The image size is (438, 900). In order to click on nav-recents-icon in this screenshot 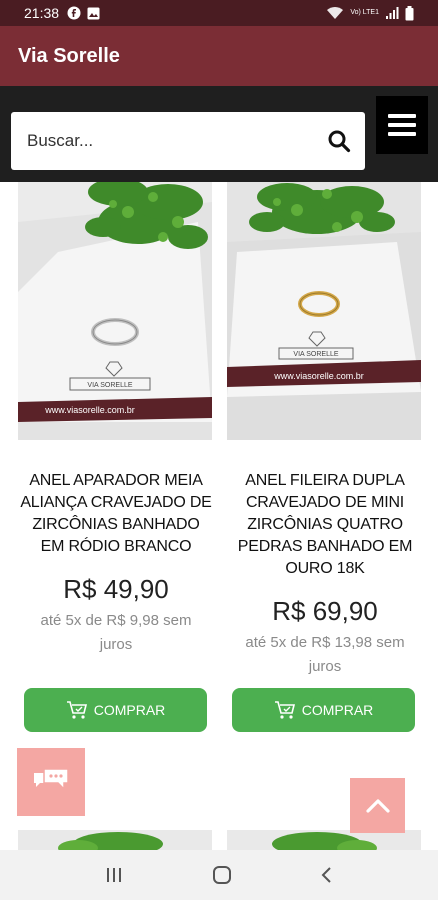, I will do `click(114, 875)`.